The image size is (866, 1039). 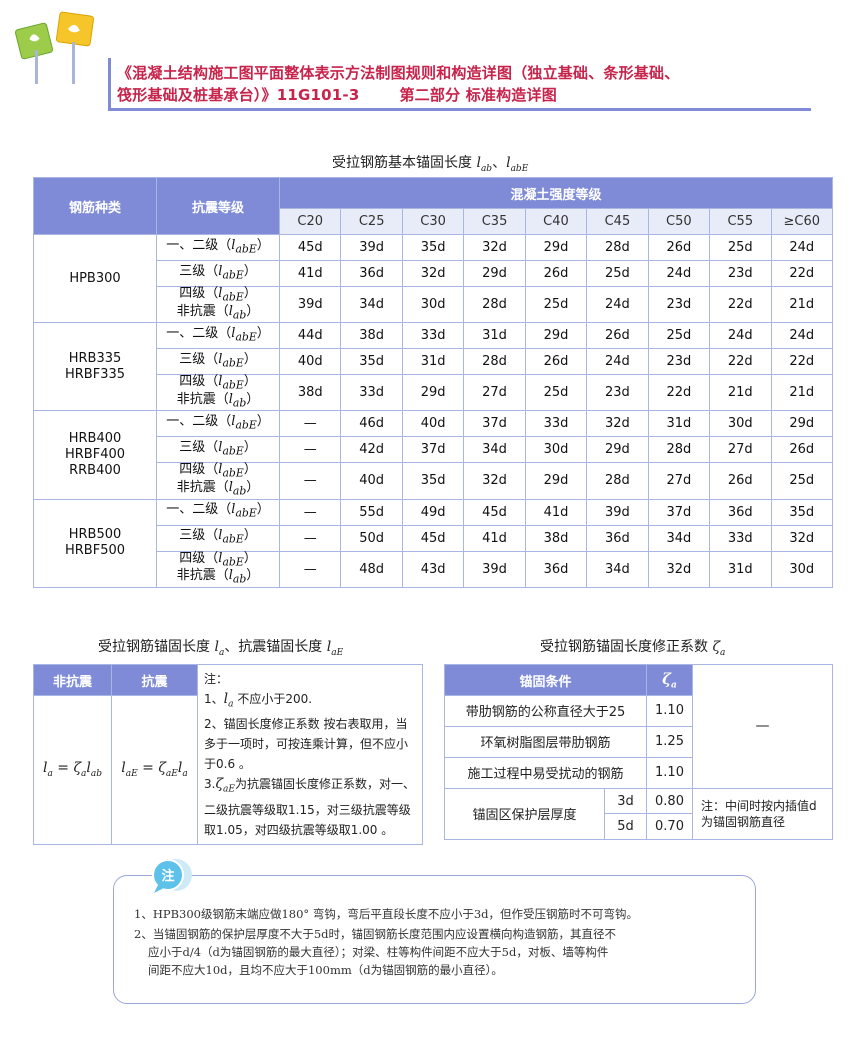 What do you see at coordinates (494, 450) in the screenshot?
I see `anchorage-value-cell: 34d` at bounding box center [494, 450].